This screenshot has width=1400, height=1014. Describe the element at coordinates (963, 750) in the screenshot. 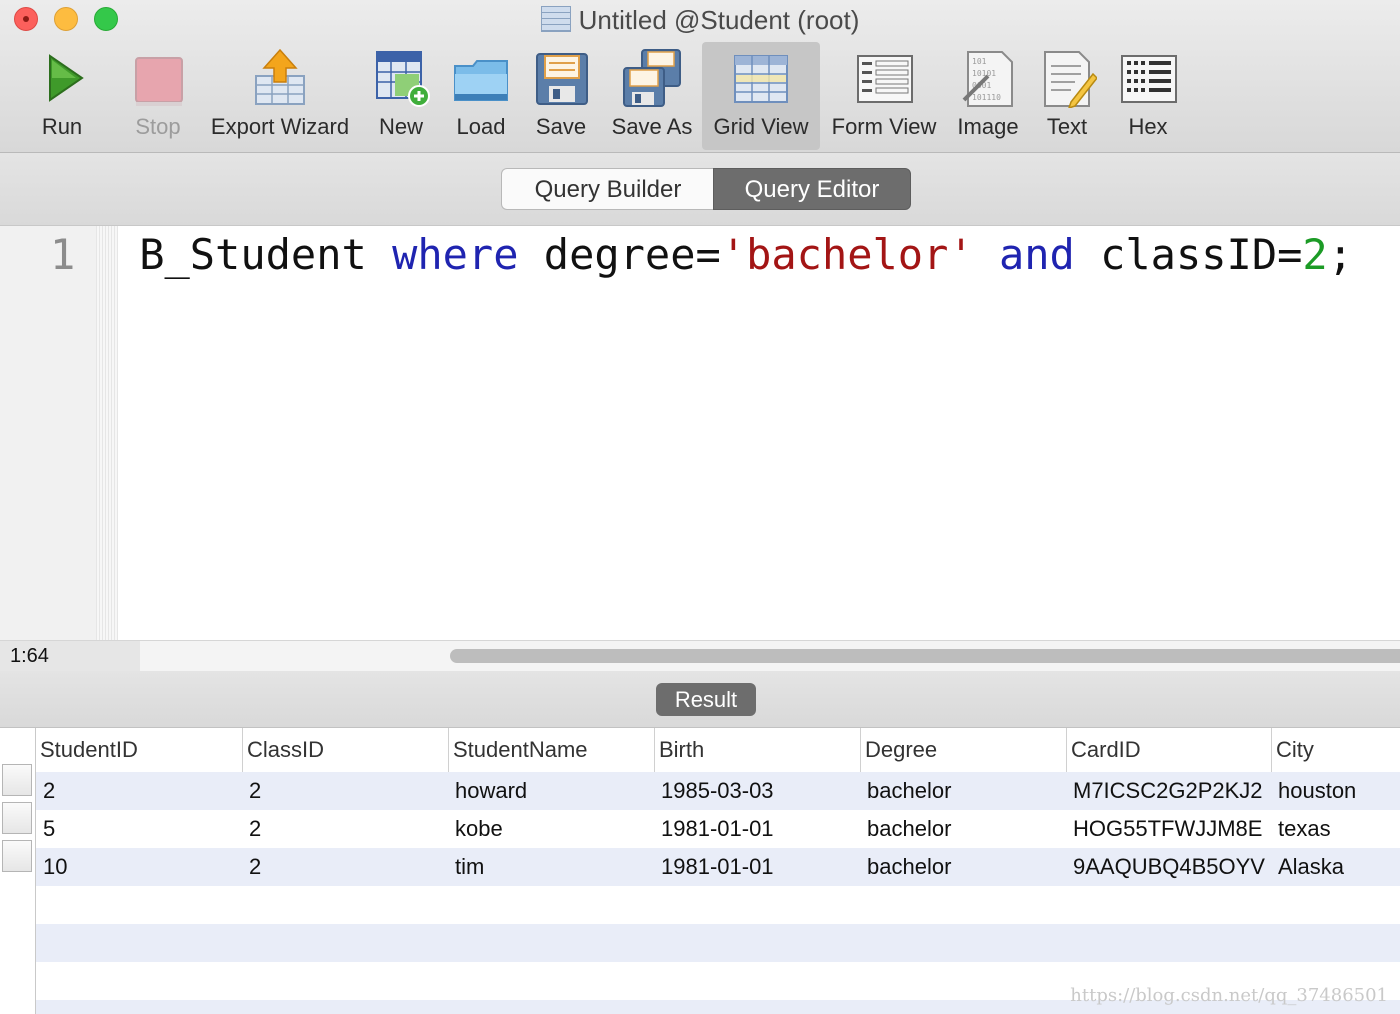

I see `column-header: Degree` at that location.